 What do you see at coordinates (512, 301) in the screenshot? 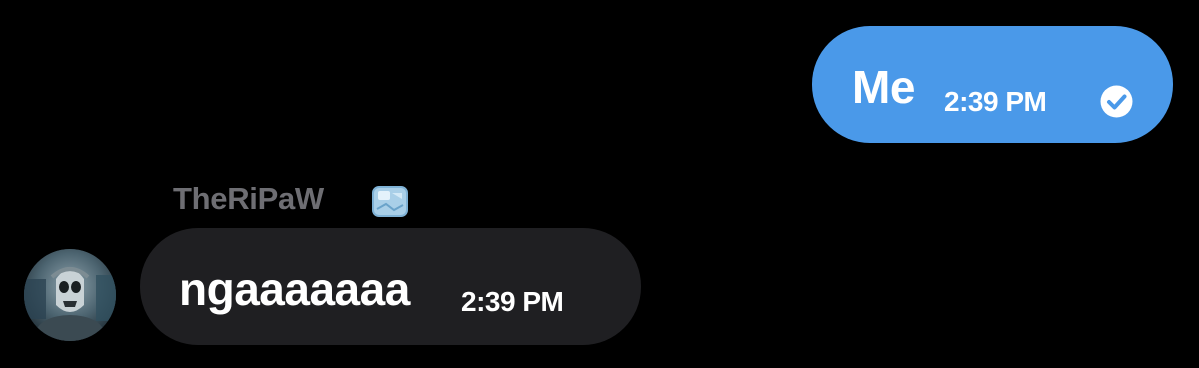
I see `incoming-message-time: 2:39 PM` at bounding box center [512, 301].